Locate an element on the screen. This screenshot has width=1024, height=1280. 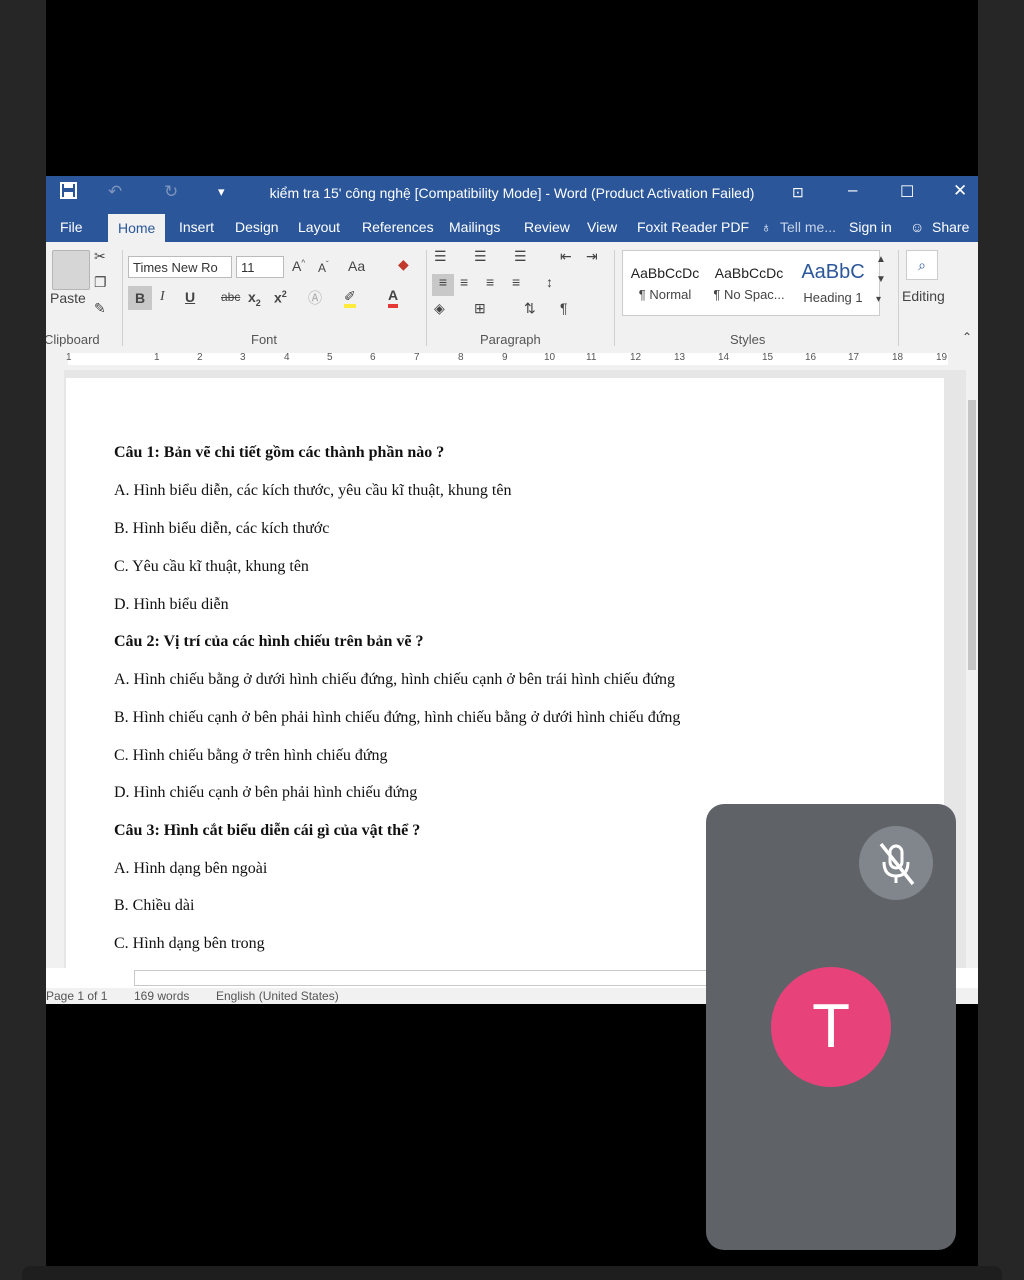
vertical-scrollbar-thumb is located at coordinates (972, 535).